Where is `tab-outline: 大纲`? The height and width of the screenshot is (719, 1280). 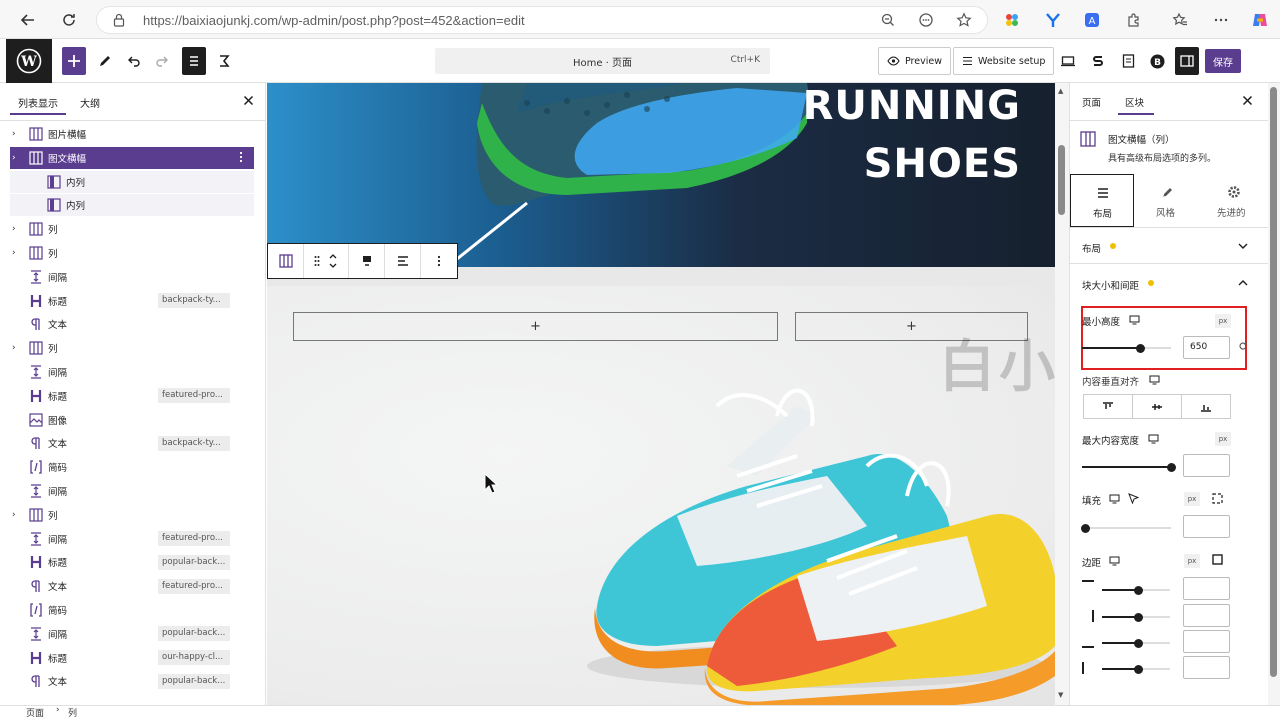
tab-outline: 大纲 is located at coordinates (90, 102).